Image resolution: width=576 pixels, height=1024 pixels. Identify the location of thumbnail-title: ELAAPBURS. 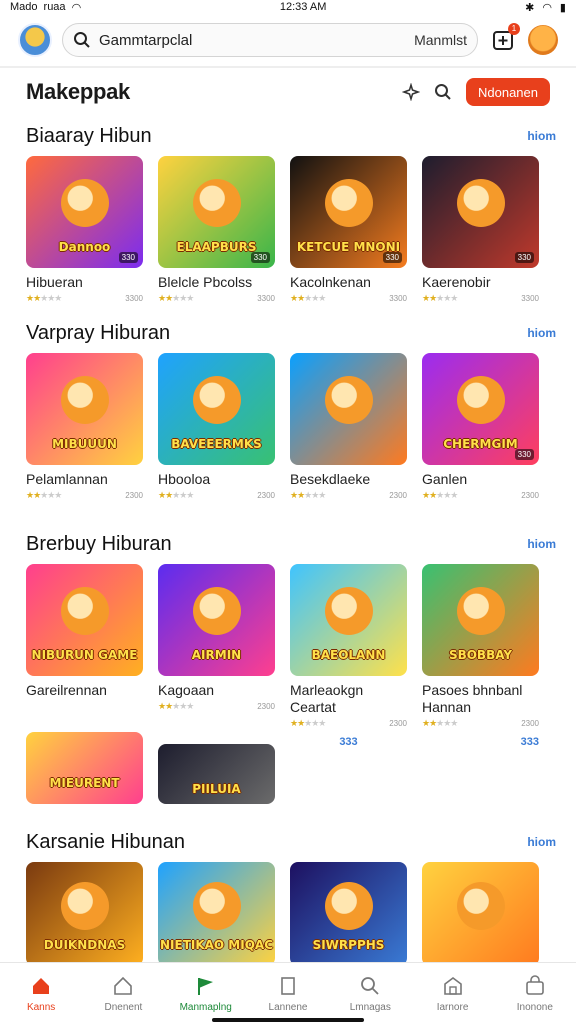
(216, 247).